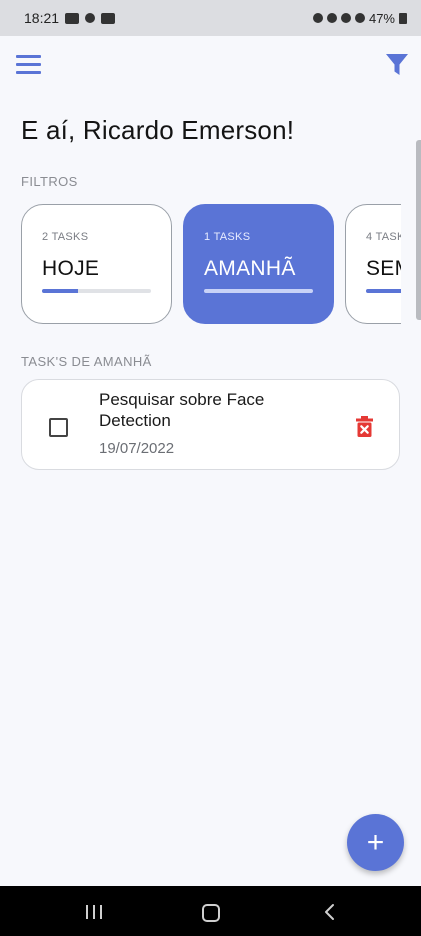  What do you see at coordinates (397, 65) in the screenshot?
I see `filter-funnel-icon` at bounding box center [397, 65].